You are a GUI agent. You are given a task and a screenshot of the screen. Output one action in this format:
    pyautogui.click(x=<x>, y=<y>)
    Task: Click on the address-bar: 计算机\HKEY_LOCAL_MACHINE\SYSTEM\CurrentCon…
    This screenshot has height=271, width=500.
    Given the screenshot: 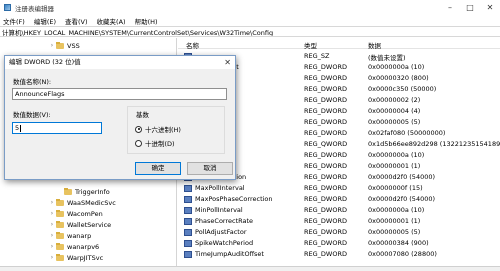 What is the action you would take?
    pyautogui.click(x=250, y=31)
    